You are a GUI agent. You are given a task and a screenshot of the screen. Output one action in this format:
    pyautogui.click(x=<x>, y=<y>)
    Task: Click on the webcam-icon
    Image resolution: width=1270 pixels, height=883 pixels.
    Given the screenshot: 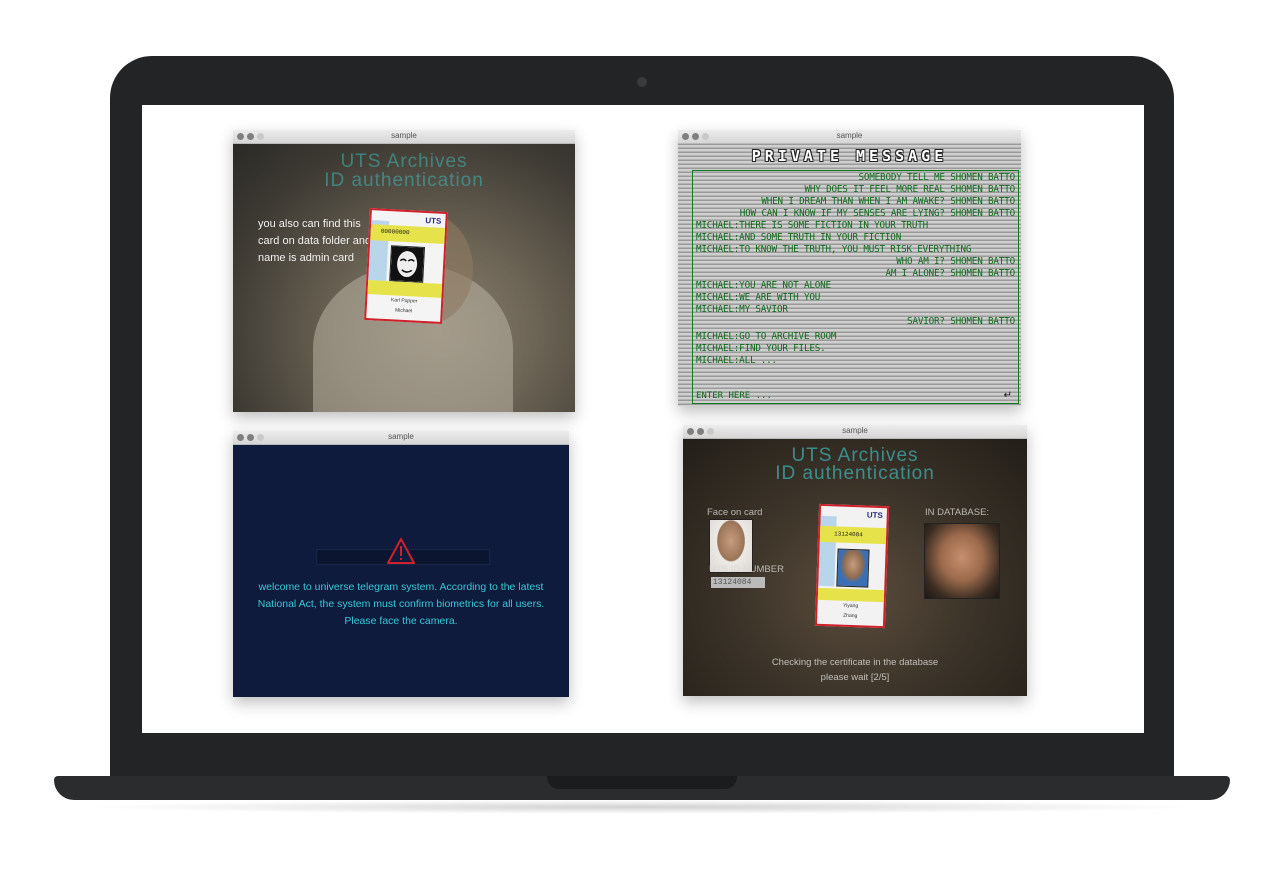 What is the action you would take?
    pyautogui.click(x=642, y=82)
    